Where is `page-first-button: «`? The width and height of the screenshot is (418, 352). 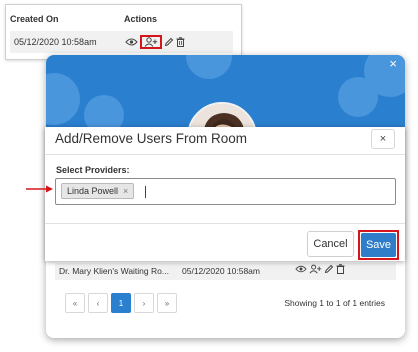
page-first-button: « is located at coordinates (75, 303).